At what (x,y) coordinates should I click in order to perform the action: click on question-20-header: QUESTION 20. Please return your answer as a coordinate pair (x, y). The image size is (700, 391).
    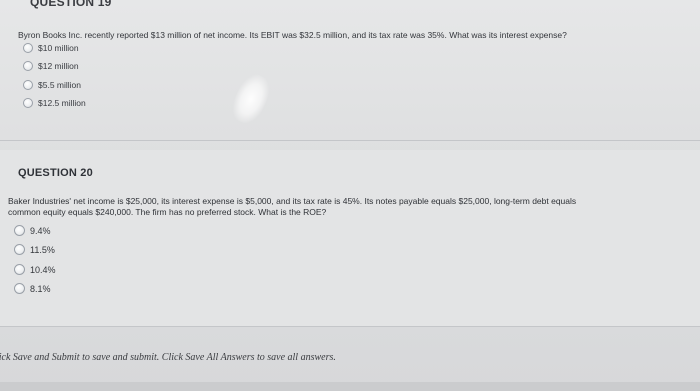
    Looking at the image, I should click on (55, 173).